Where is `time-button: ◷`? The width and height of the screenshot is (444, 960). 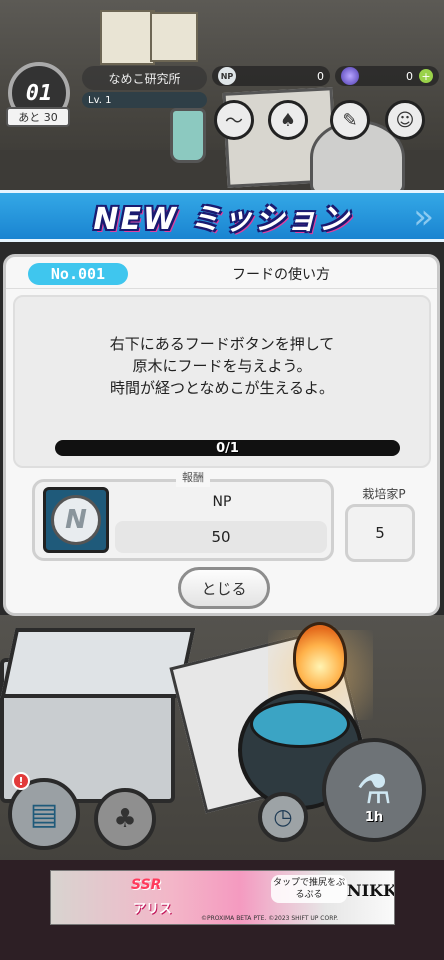
time-button: ◷ is located at coordinates (283, 817).